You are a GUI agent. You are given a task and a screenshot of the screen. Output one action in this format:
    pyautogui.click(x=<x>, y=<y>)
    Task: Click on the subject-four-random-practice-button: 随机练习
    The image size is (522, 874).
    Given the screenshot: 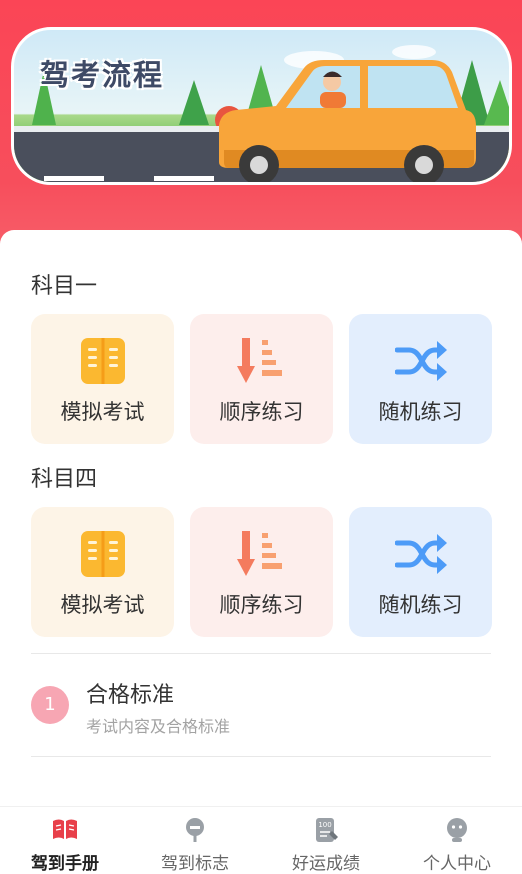 What is the action you would take?
    pyautogui.click(x=420, y=572)
    